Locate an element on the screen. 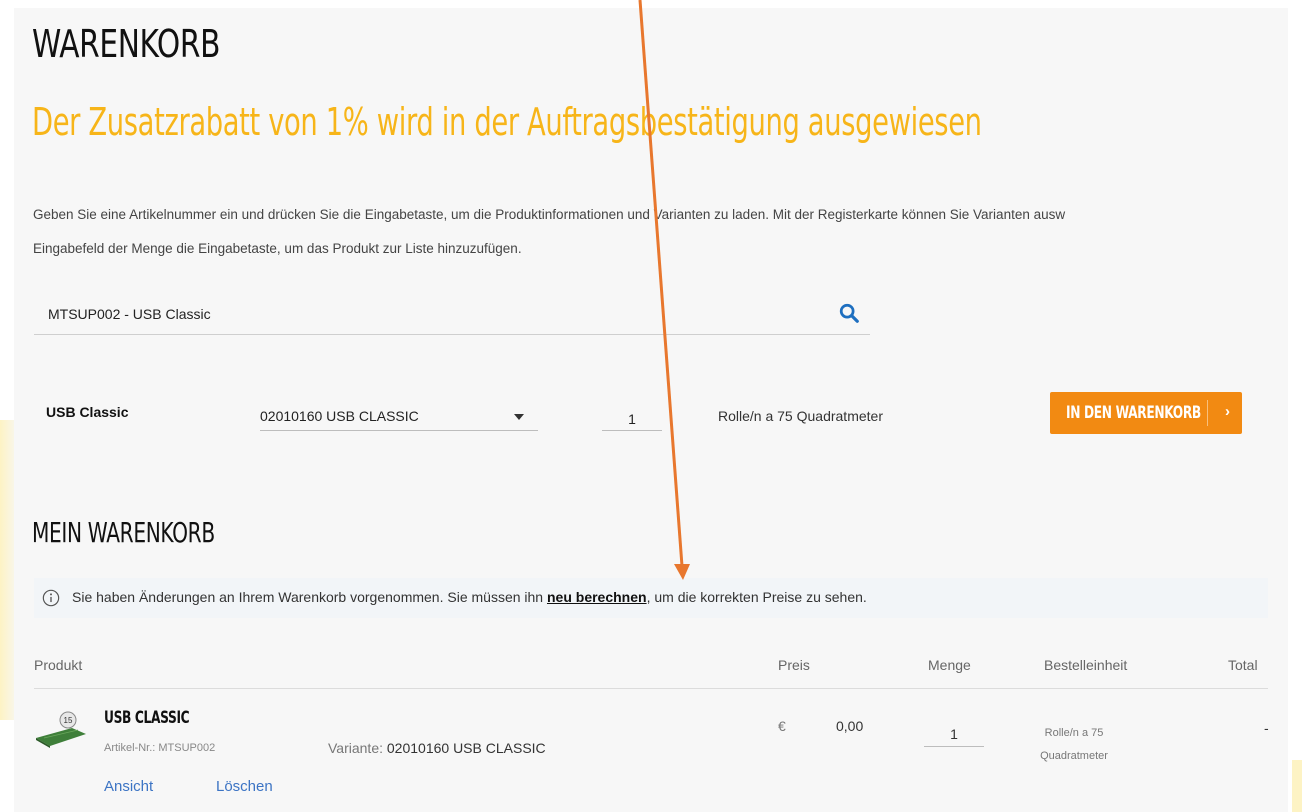  column-header-unit: Bestelleinheit is located at coordinates (1086, 665).